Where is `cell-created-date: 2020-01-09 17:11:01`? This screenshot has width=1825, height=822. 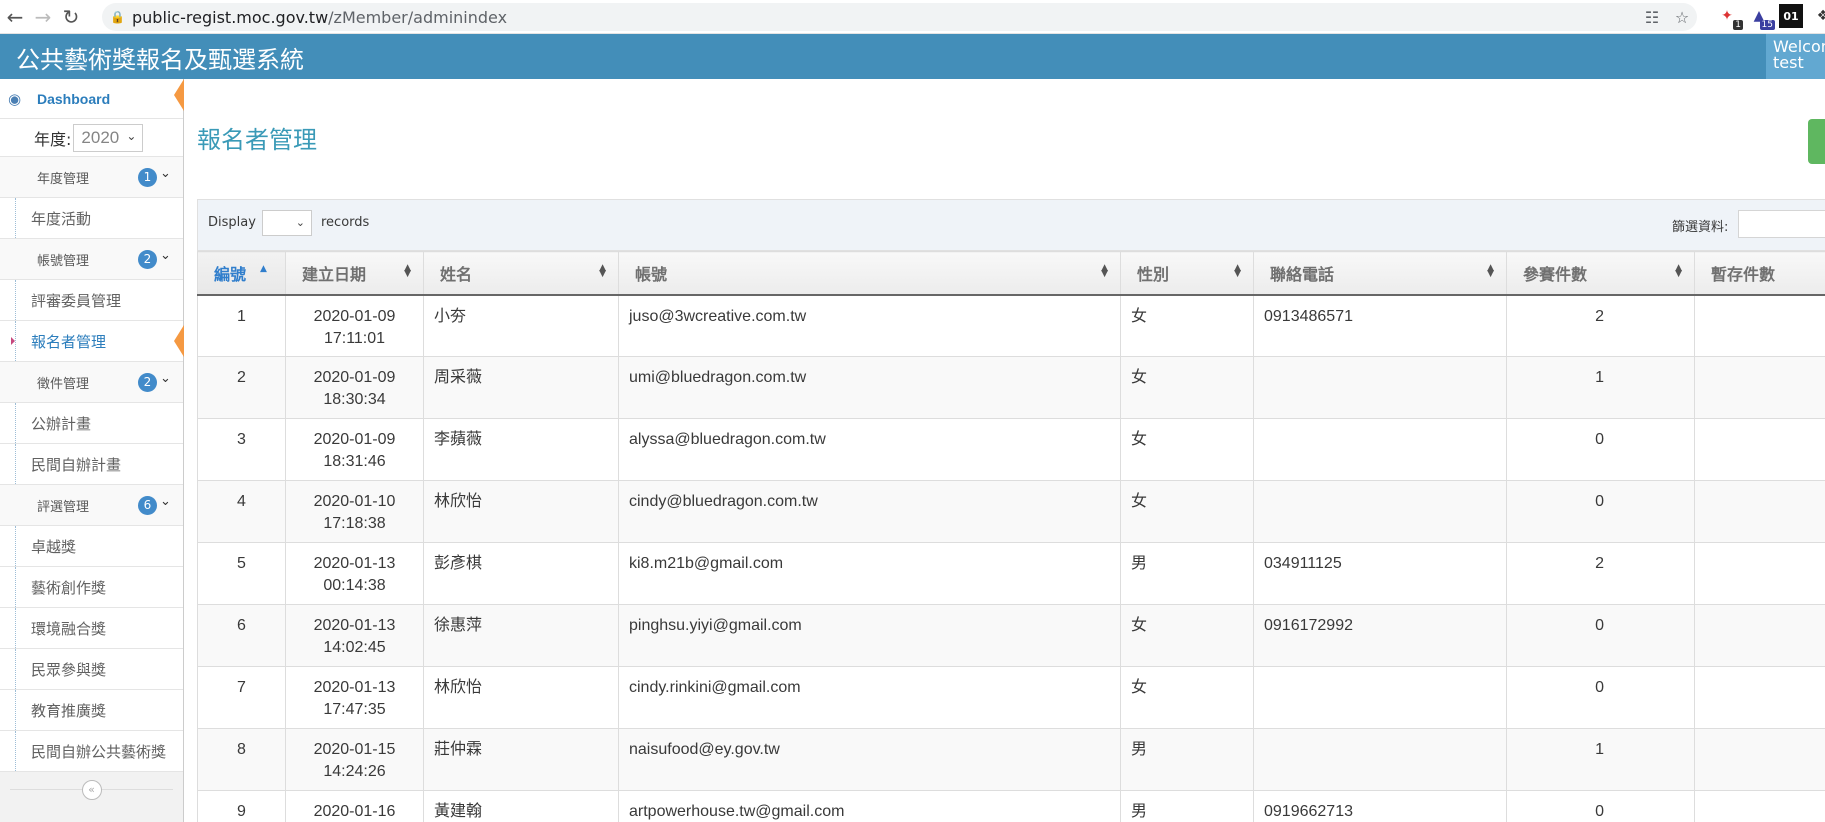
cell-created-date: 2020-01-09 17:11:01 is located at coordinates (354, 325).